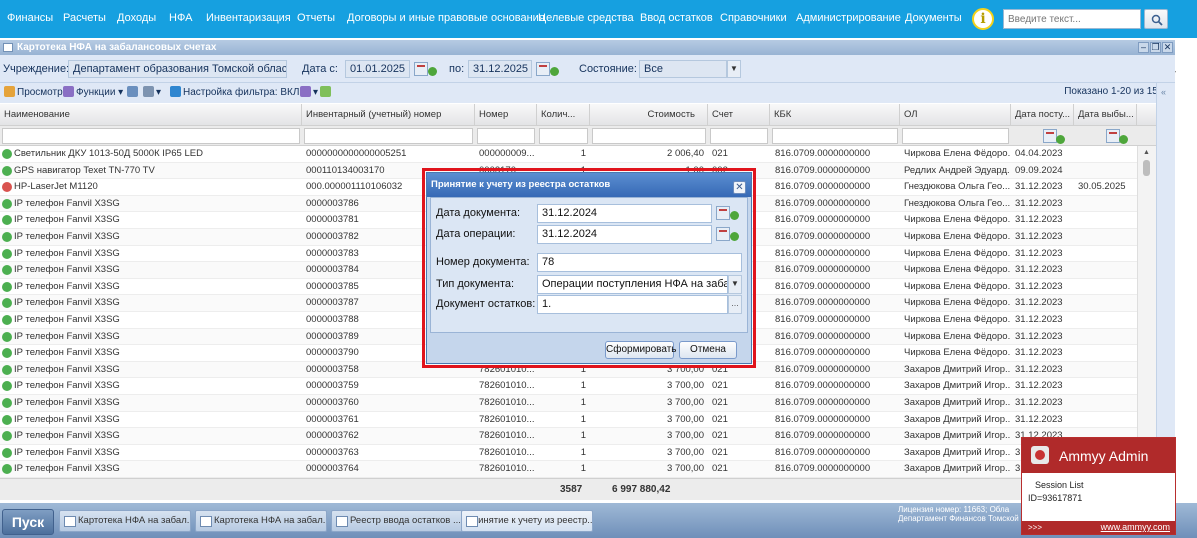  Describe the element at coordinates (309, 92) in the screenshot. I see `filter-options-button: ▾` at that location.